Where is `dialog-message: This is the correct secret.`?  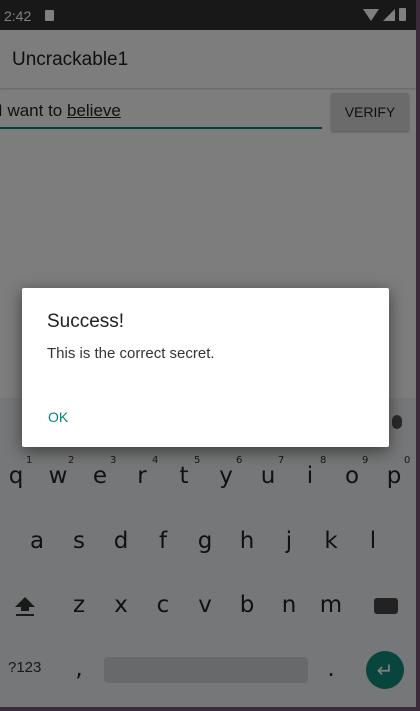
dialog-message: This is the correct secret. is located at coordinates (131, 353).